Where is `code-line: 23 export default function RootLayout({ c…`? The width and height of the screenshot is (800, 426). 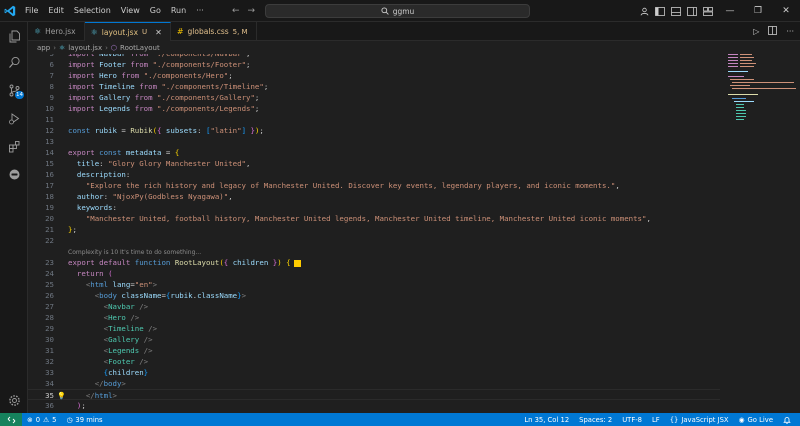 code-line: 23 export default function RootLayout({ c… is located at coordinates (374, 262).